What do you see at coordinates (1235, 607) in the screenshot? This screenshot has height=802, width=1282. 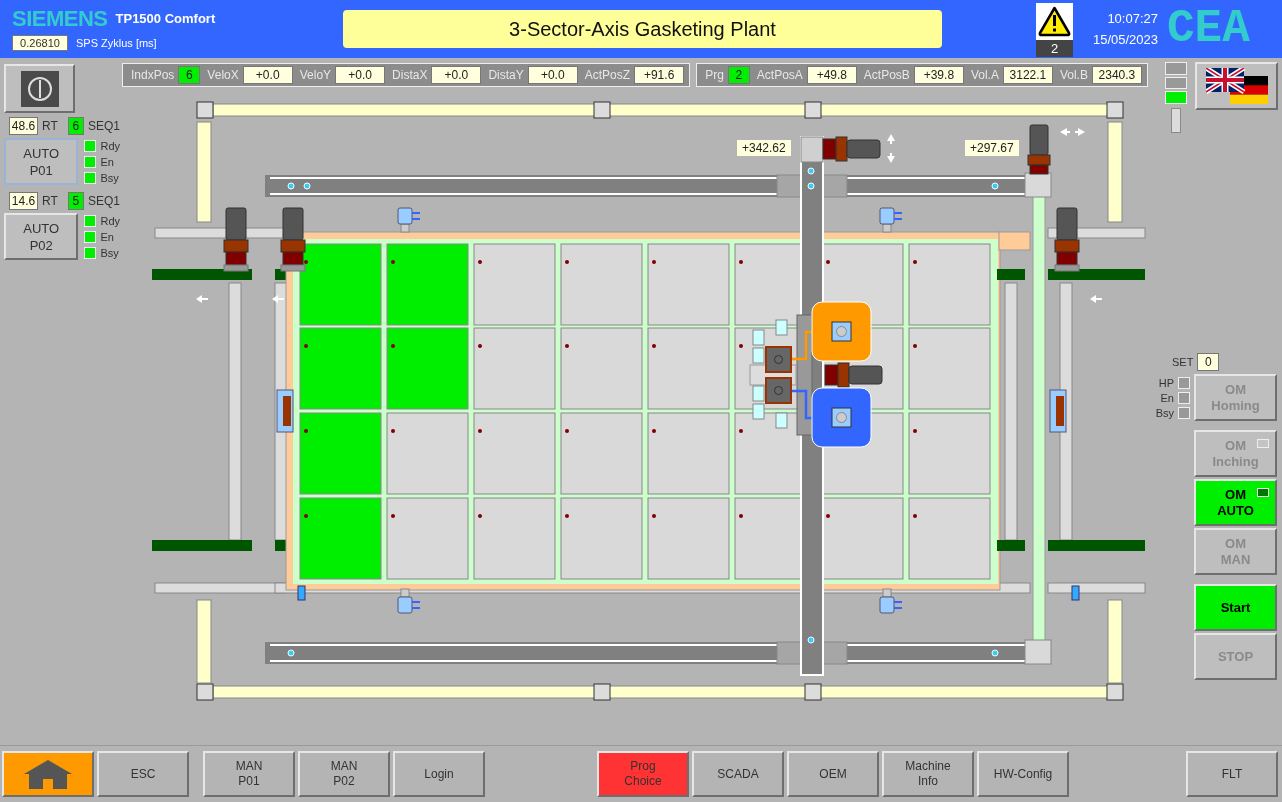 I see `mode-button: Start` at bounding box center [1235, 607].